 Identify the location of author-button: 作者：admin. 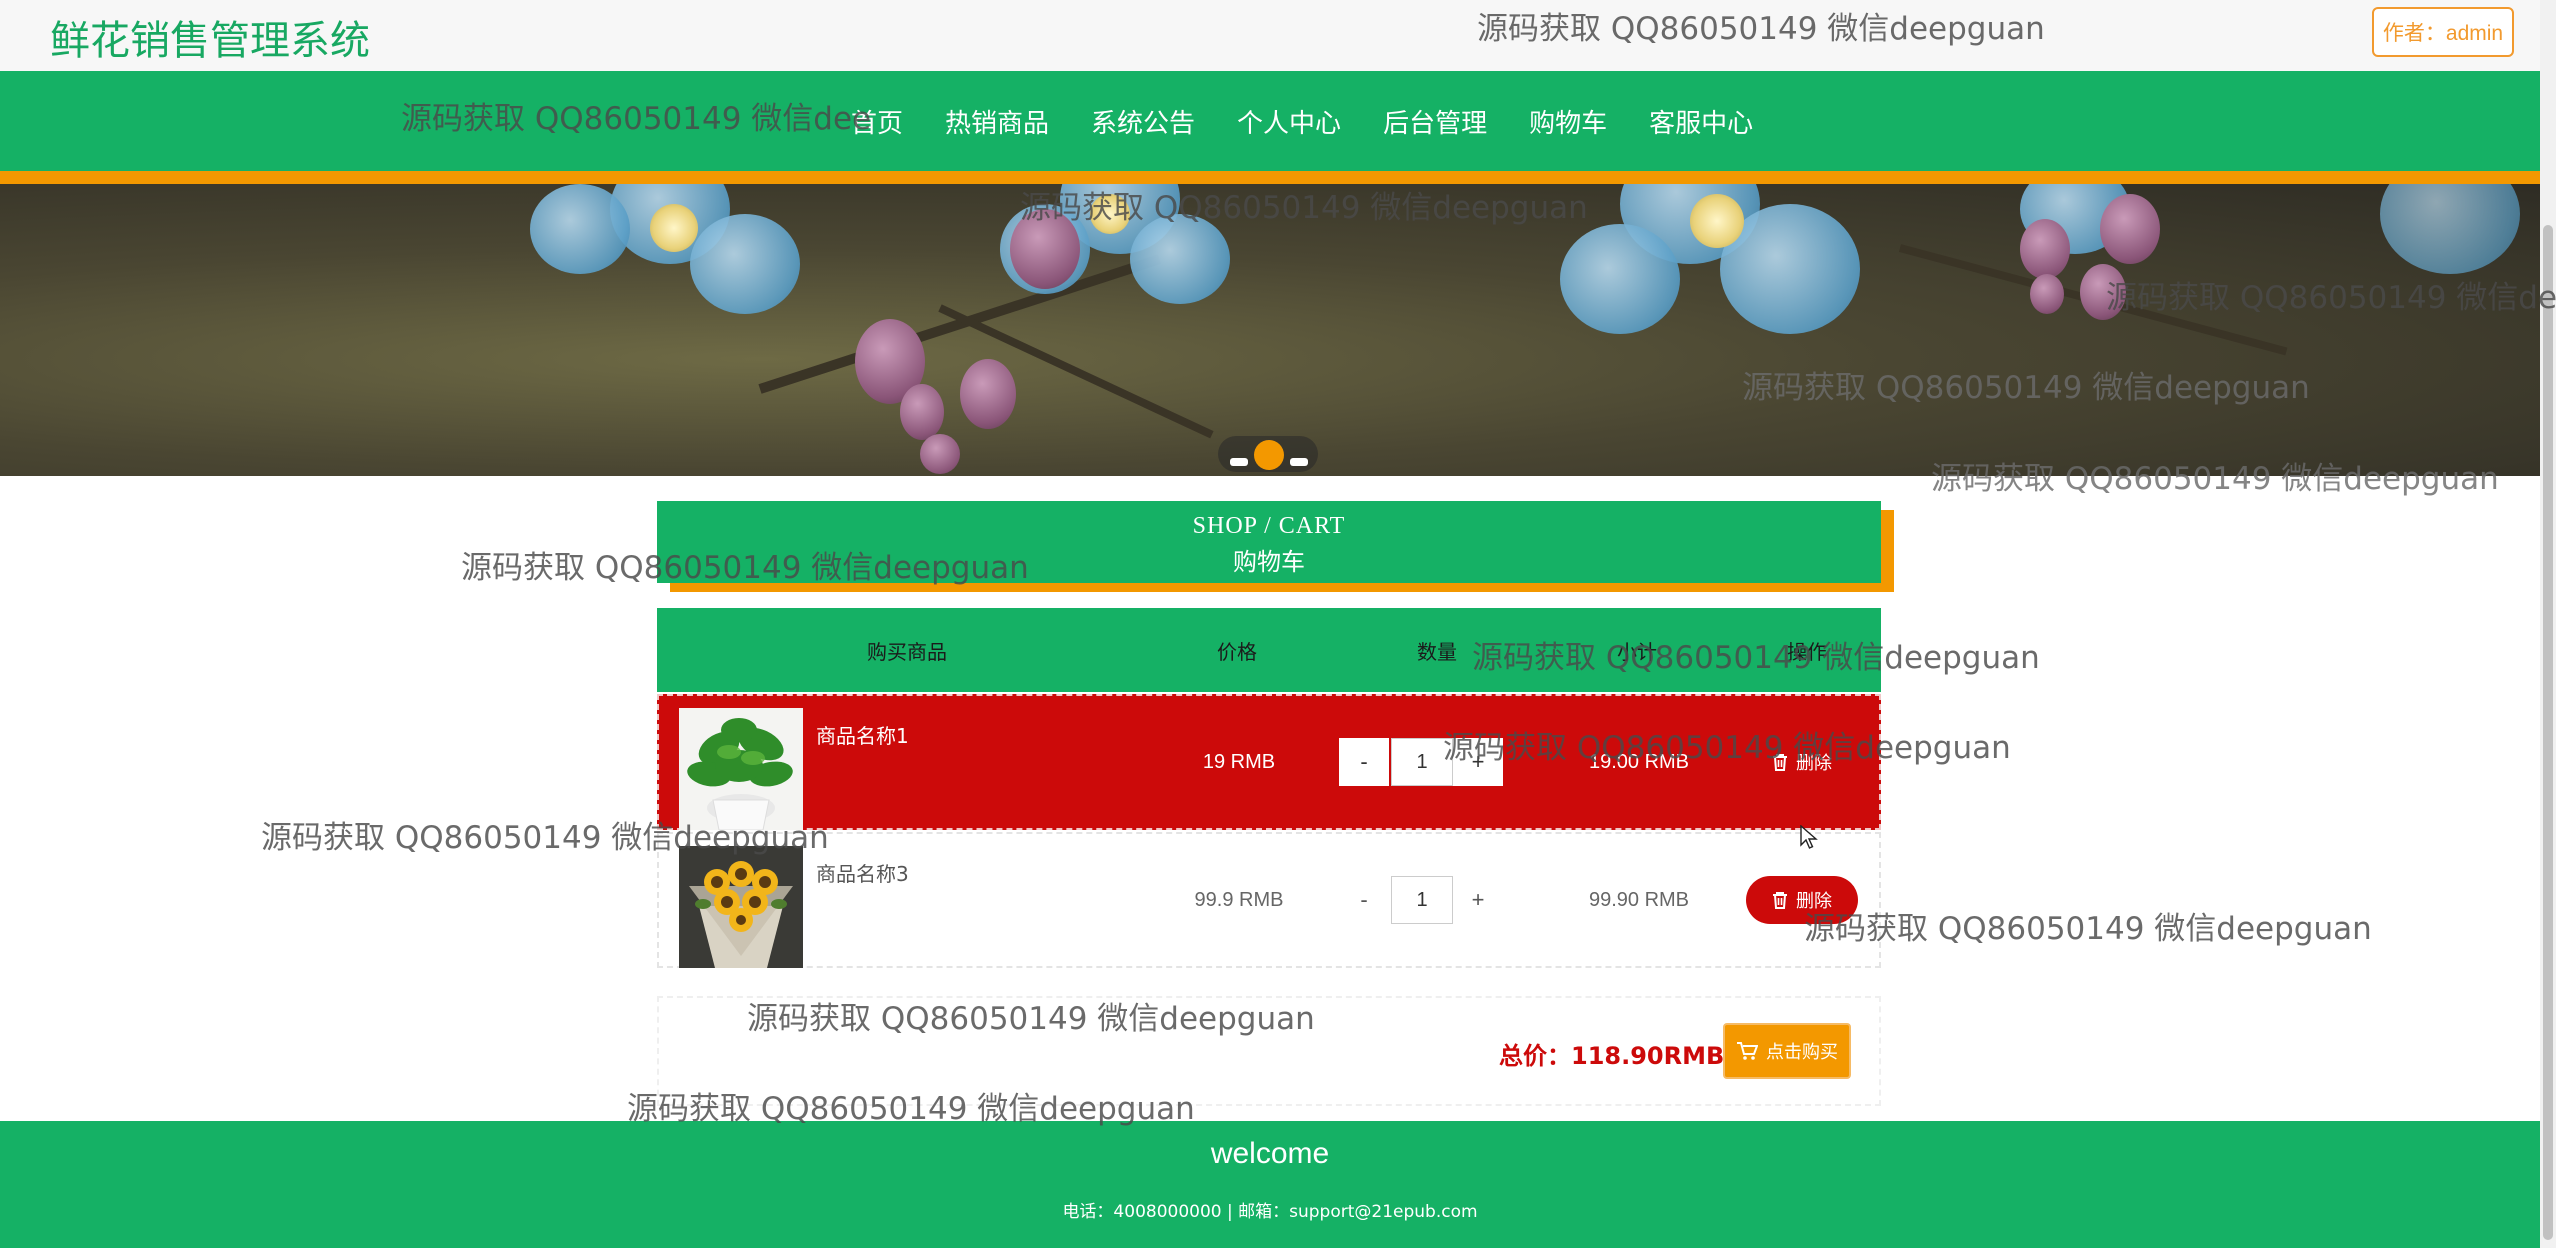
(2443, 32).